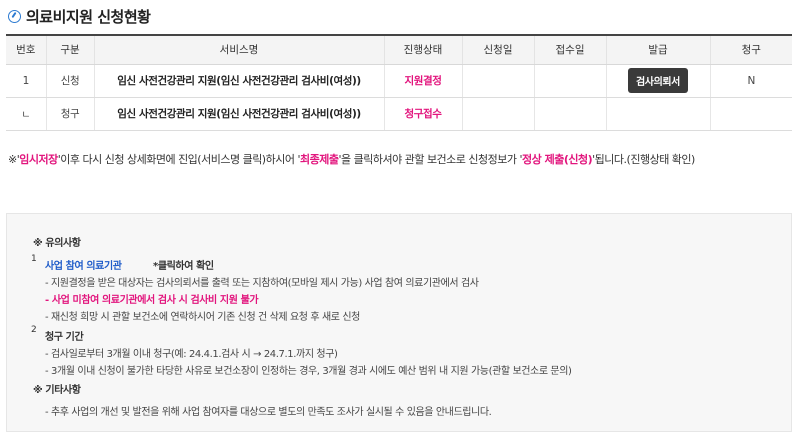 Image resolution: width=800 pixels, height=442 pixels. What do you see at coordinates (319, 159) in the screenshot?
I see `notice-highlight: 최종제출` at bounding box center [319, 159].